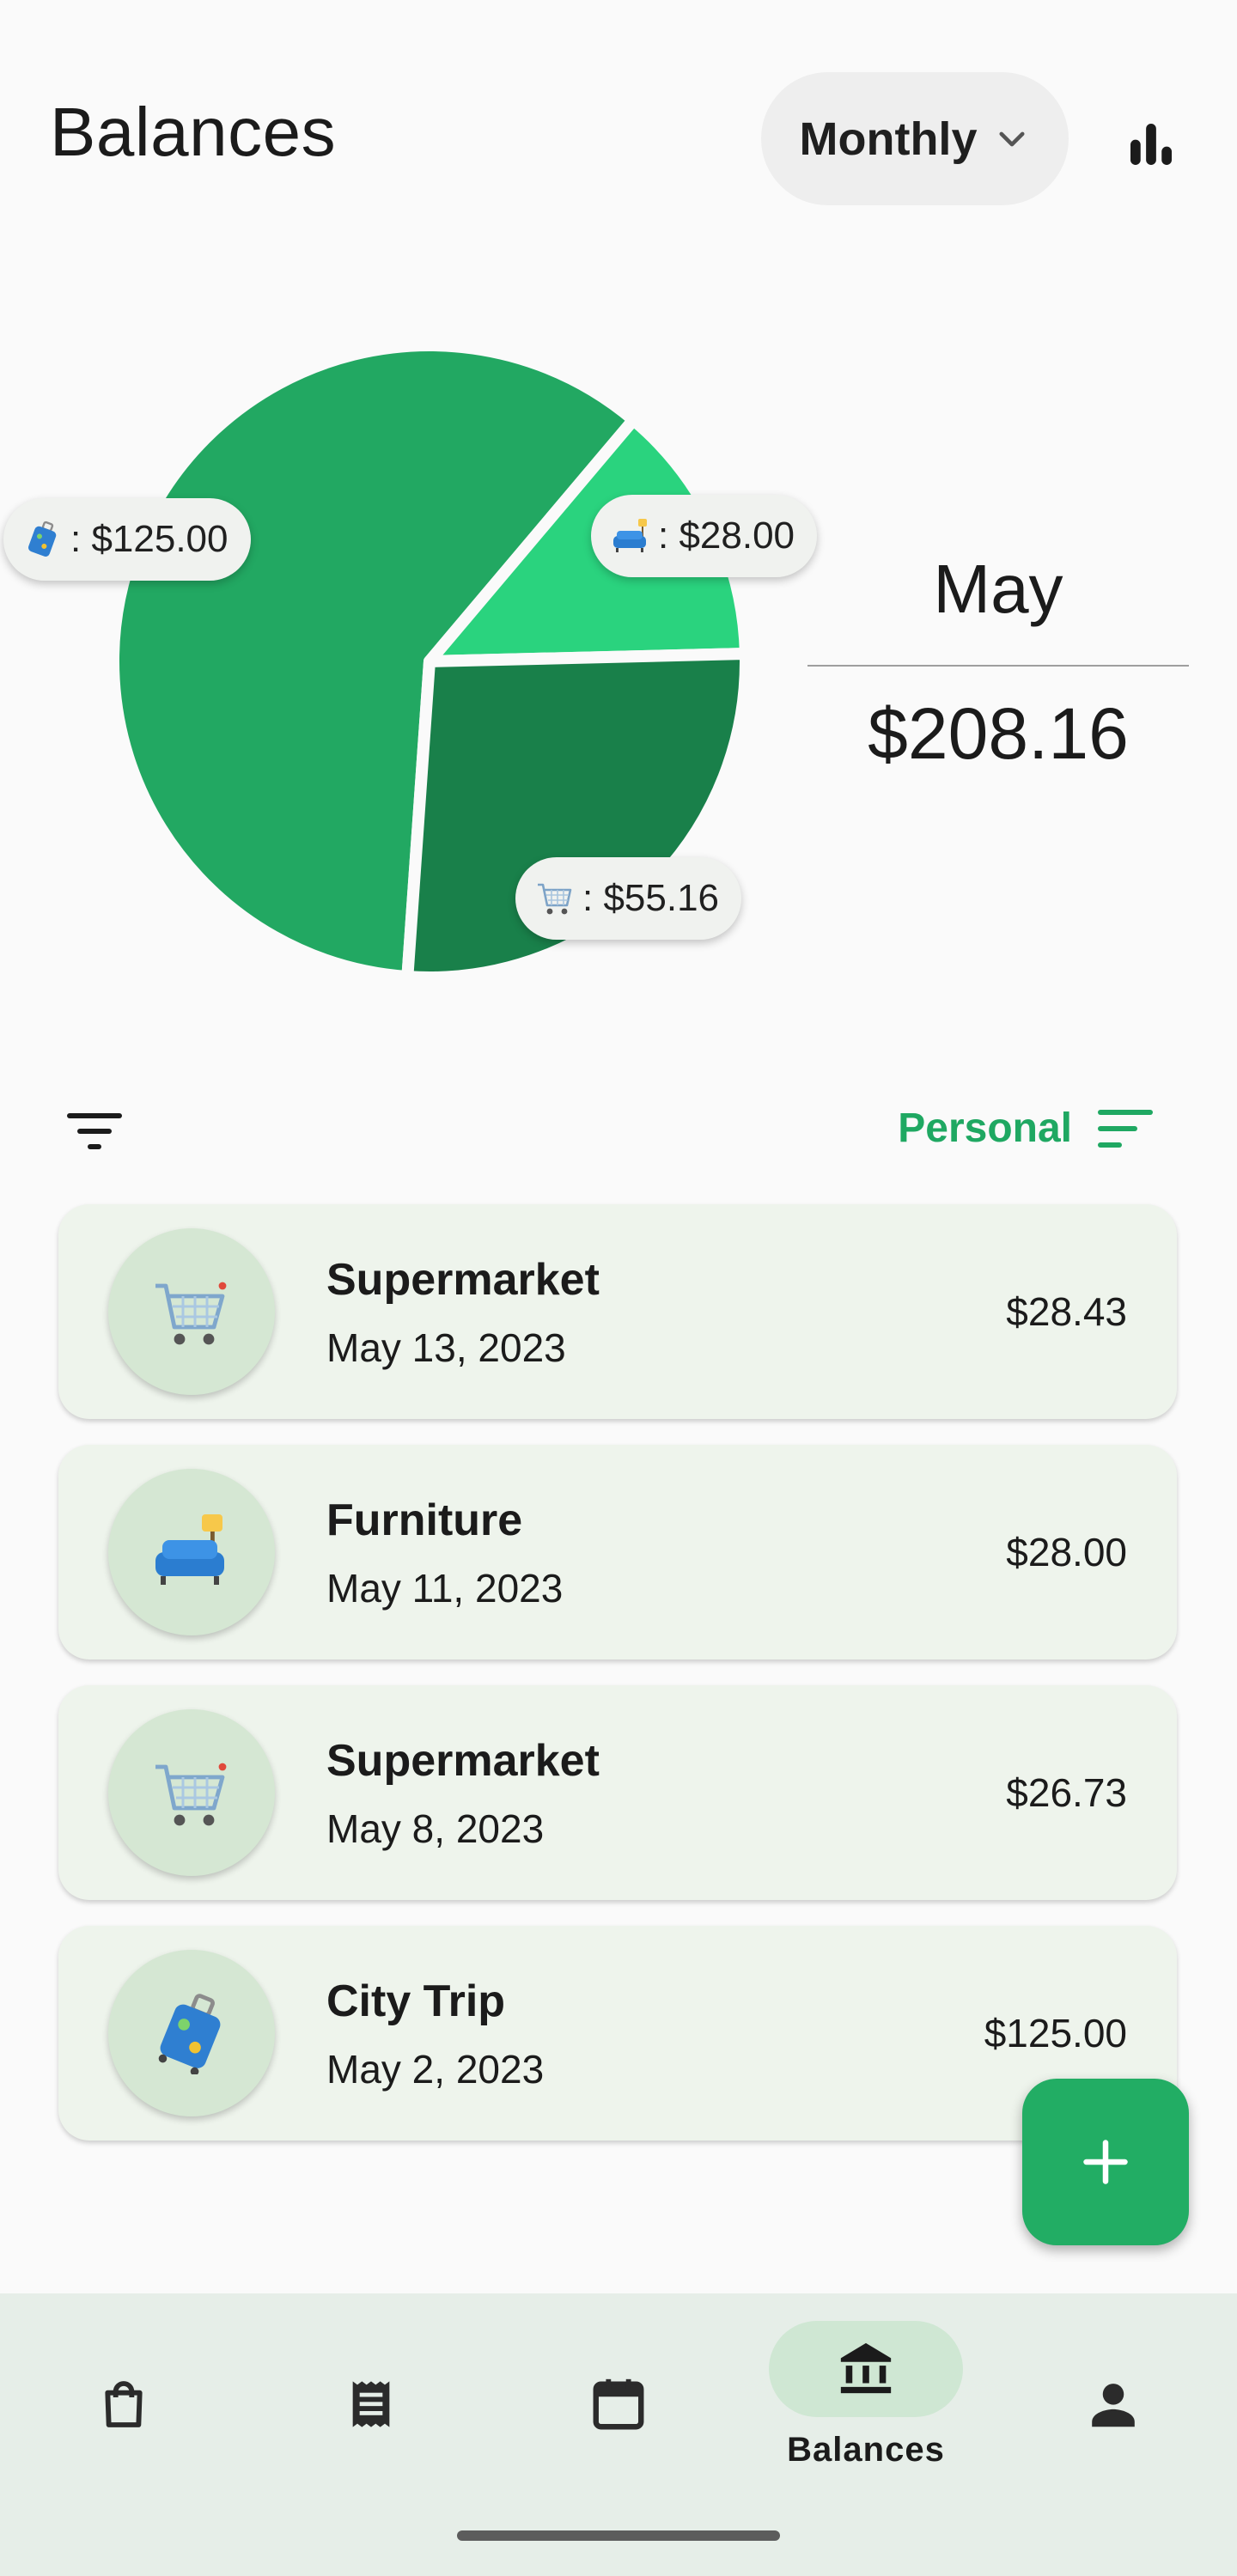 The height and width of the screenshot is (2576, 1237). I want to click on summary-total: $208.16, so click(998, 733).